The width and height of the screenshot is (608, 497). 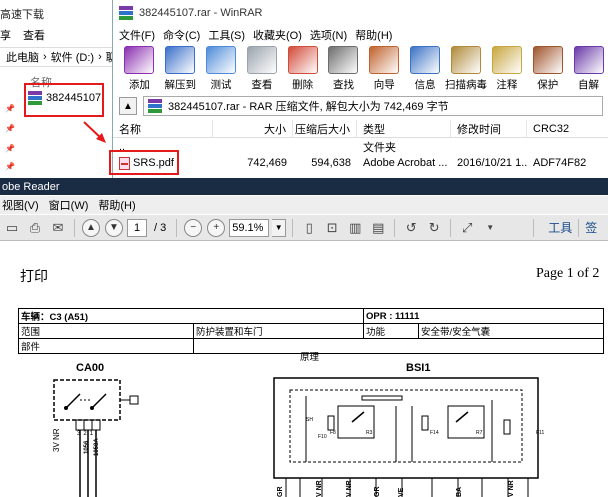 I want to click on wire-label: BA, so click(x=459, y=491).